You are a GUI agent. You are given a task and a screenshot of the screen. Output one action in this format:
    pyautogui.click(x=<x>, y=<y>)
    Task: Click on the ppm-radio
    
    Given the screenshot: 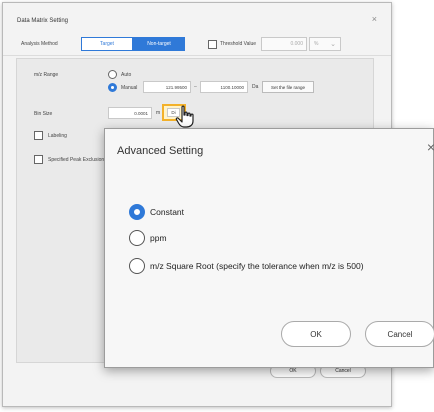 What is the action you would take?
    pyautogui.click(x=137, y=238)
    